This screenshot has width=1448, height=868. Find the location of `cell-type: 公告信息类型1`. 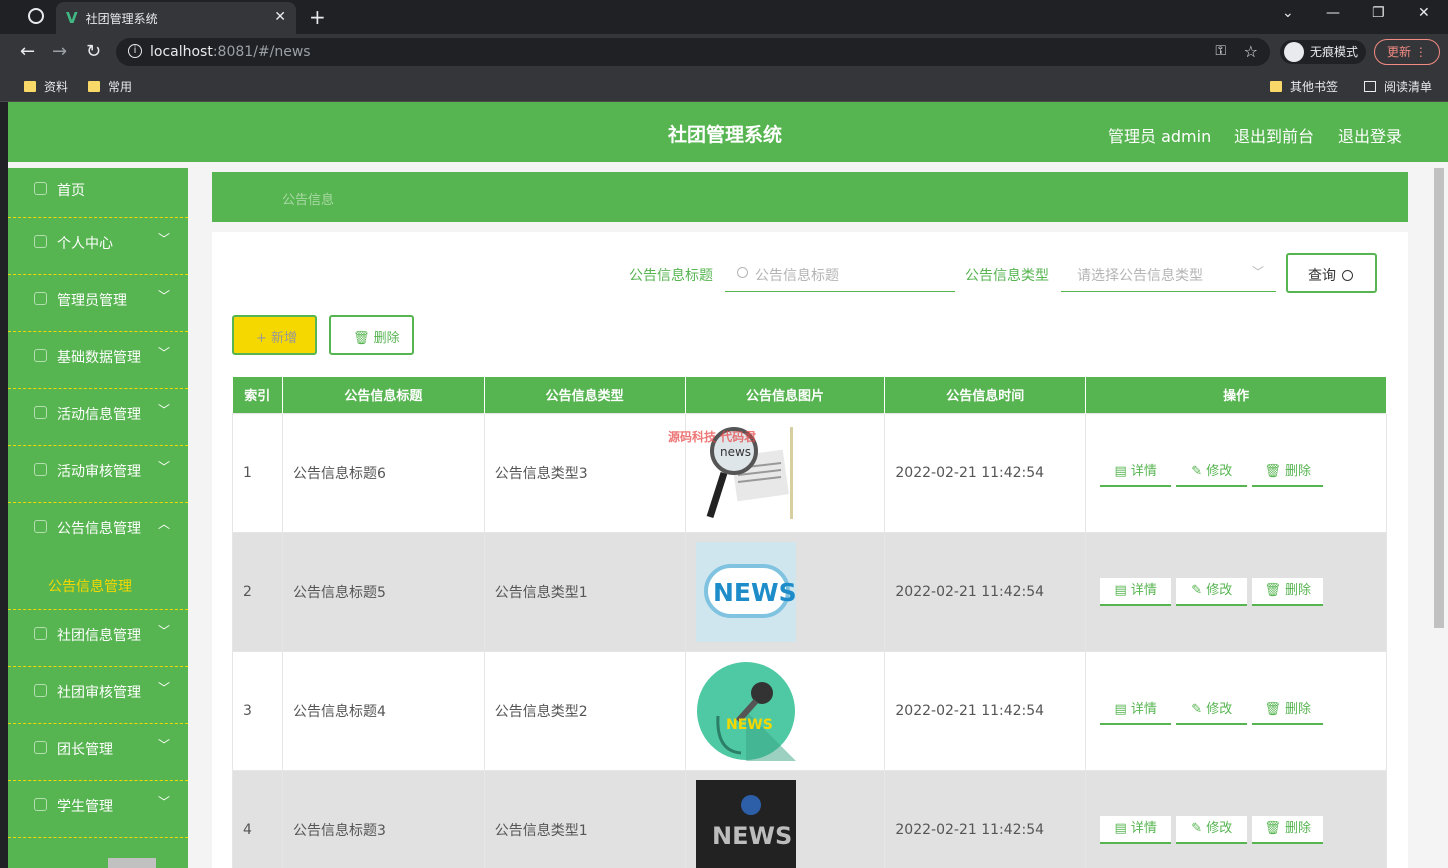

cell-type: 公告信息类型1 is located at coordinates (584, 591).